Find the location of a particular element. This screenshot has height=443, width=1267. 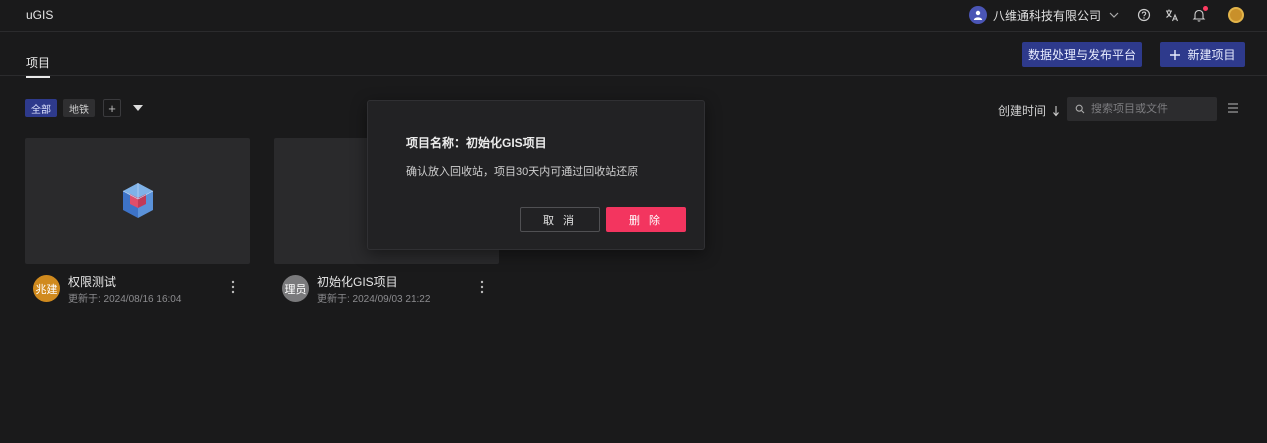

data-platform-label: 数据处理与发布平台 is located at coordinates (1081, 55).